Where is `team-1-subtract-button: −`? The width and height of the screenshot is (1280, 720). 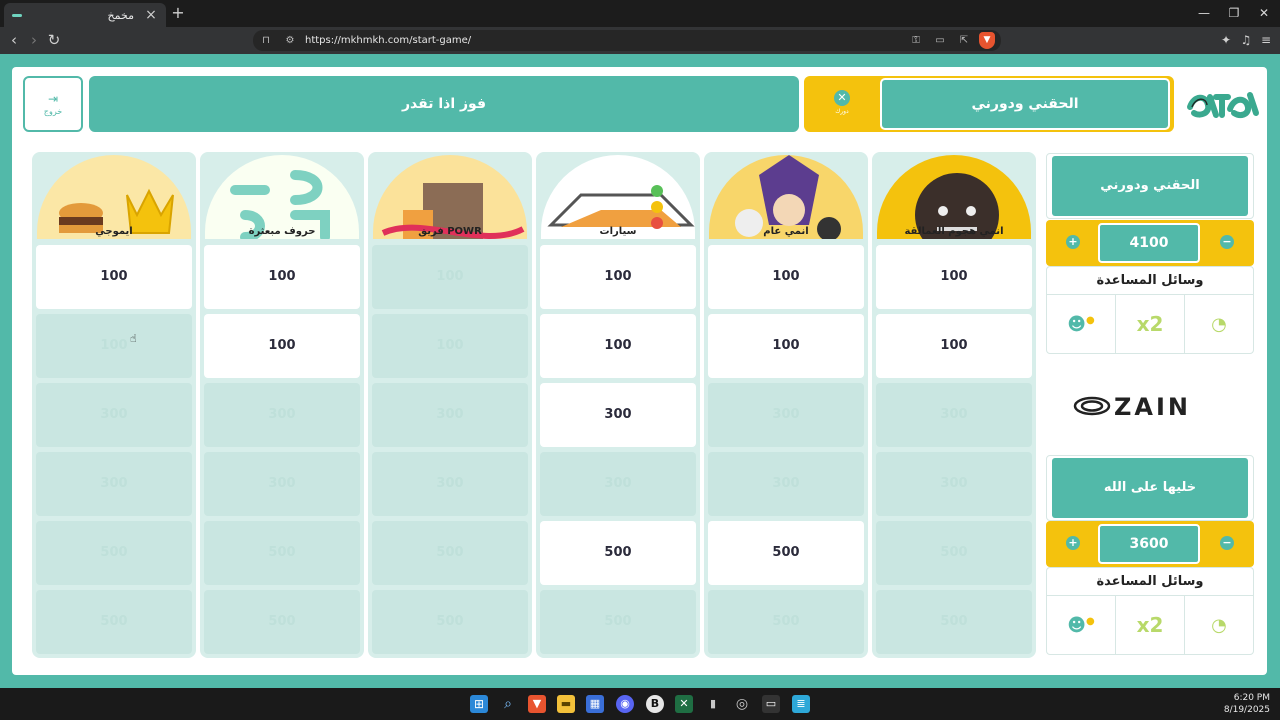
team-1-subtract-button: − is located at coordinates (1227, 242).